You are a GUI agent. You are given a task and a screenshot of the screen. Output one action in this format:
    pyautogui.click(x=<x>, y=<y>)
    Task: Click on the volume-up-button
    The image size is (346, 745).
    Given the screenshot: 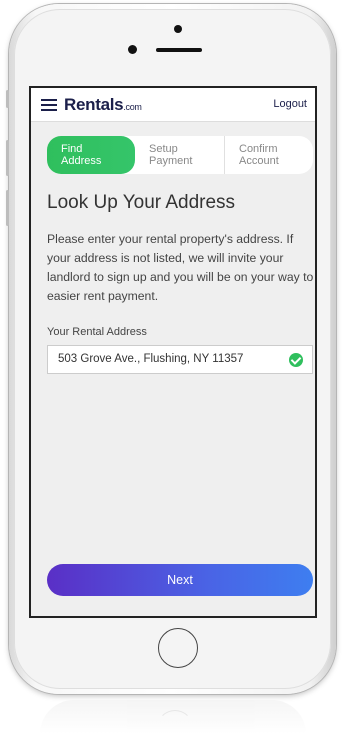 What is the action you would take?
    pyautogui.click(x=7, y=158)
    